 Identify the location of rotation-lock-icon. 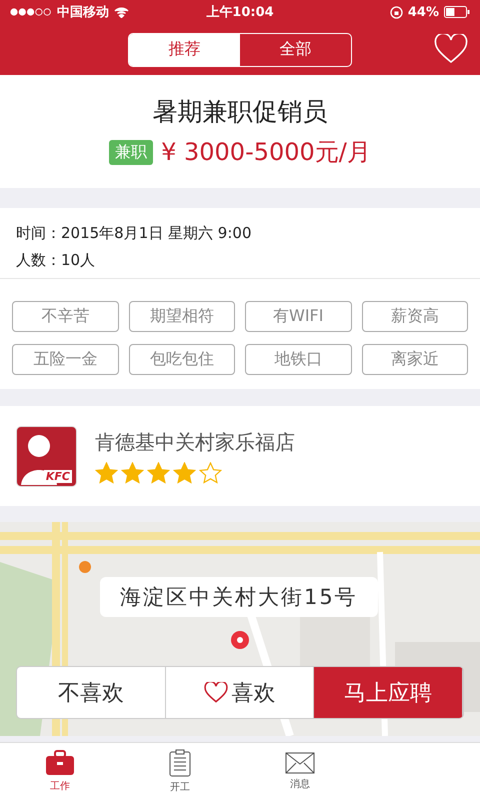
(396, 12).